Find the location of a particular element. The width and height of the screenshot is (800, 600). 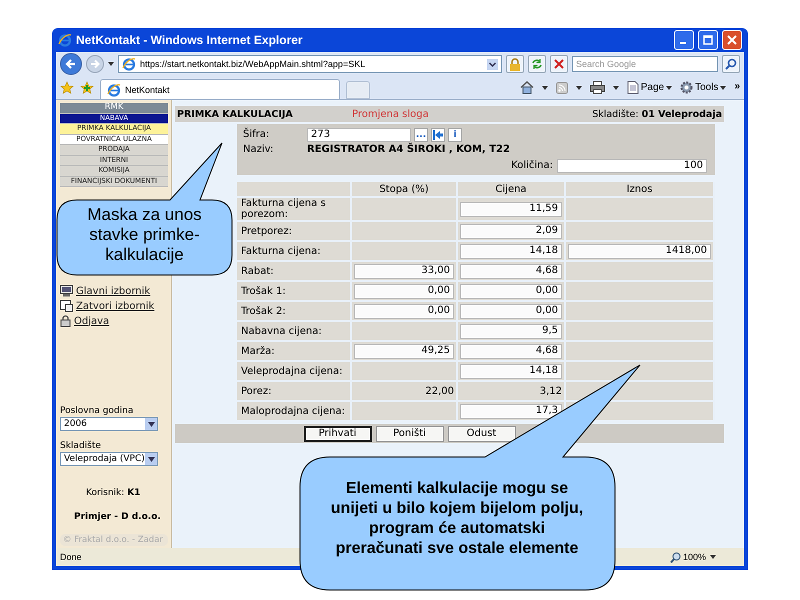

row-label: Trošak 2: is located at coordinates (293, 311).